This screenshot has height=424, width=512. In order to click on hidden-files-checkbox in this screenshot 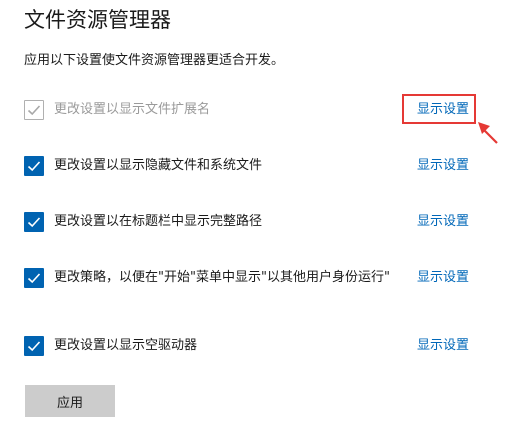, I will do `click(34, 166)`.